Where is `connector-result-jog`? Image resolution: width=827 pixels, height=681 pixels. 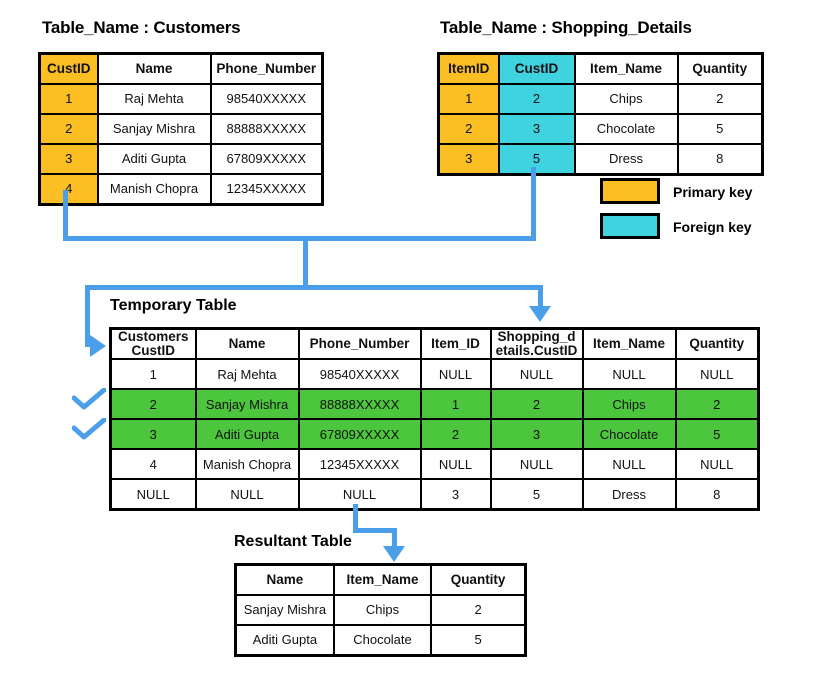 connector-result-jog is located at coordinates (375, 530).